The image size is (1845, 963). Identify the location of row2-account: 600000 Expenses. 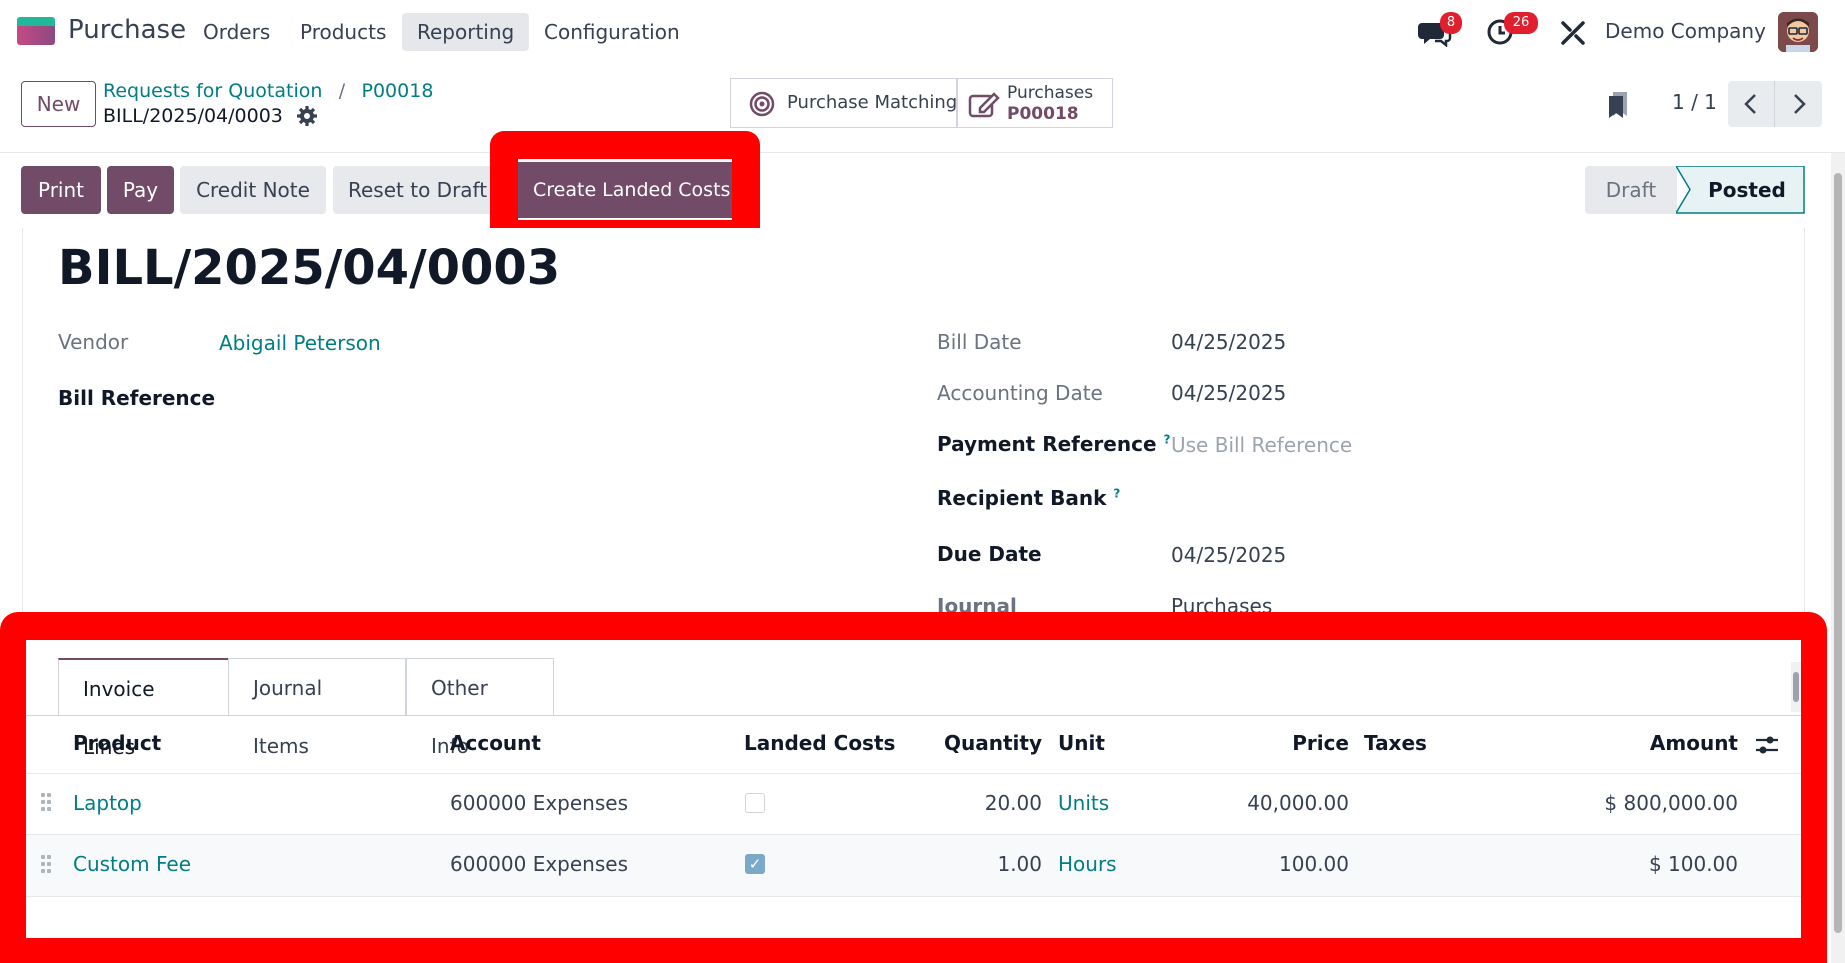
(539, 864).